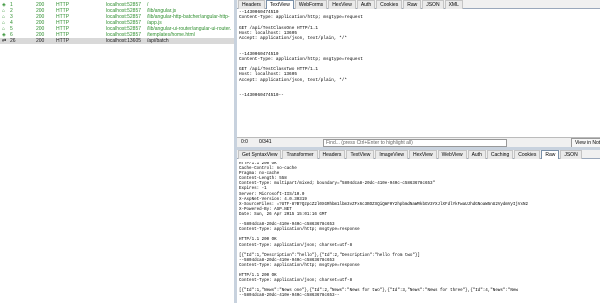 Image resolution: width=600 pixels, height=303 pixels. What do you see at coordinates (452, 154) in the screenshot?
I see `response-tab-webview: WebView` at bounding box center [452, 154].